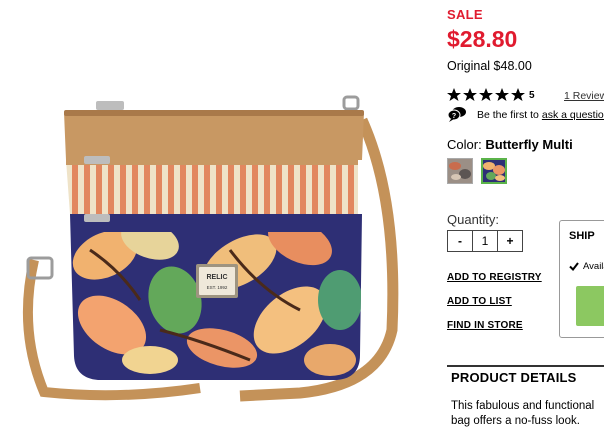  What do you see at coordinates (486, 95) in the screenshot?
I see `star-rating-icon` at bounding box center [486, 95].